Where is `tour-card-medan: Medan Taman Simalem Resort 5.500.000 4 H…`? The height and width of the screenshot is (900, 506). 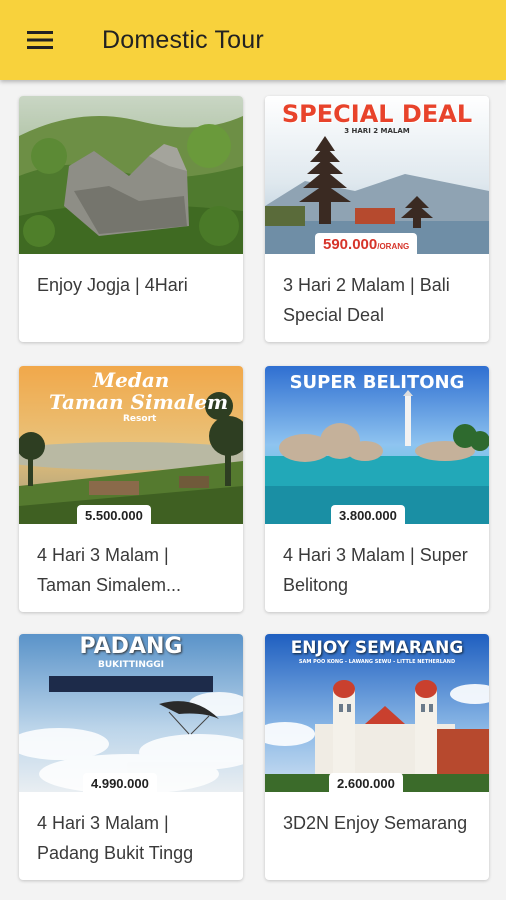 tour-card-medan: Medan Taman Simalem Resort 5.500.000 4 H… is located at coordinates (131, 489).